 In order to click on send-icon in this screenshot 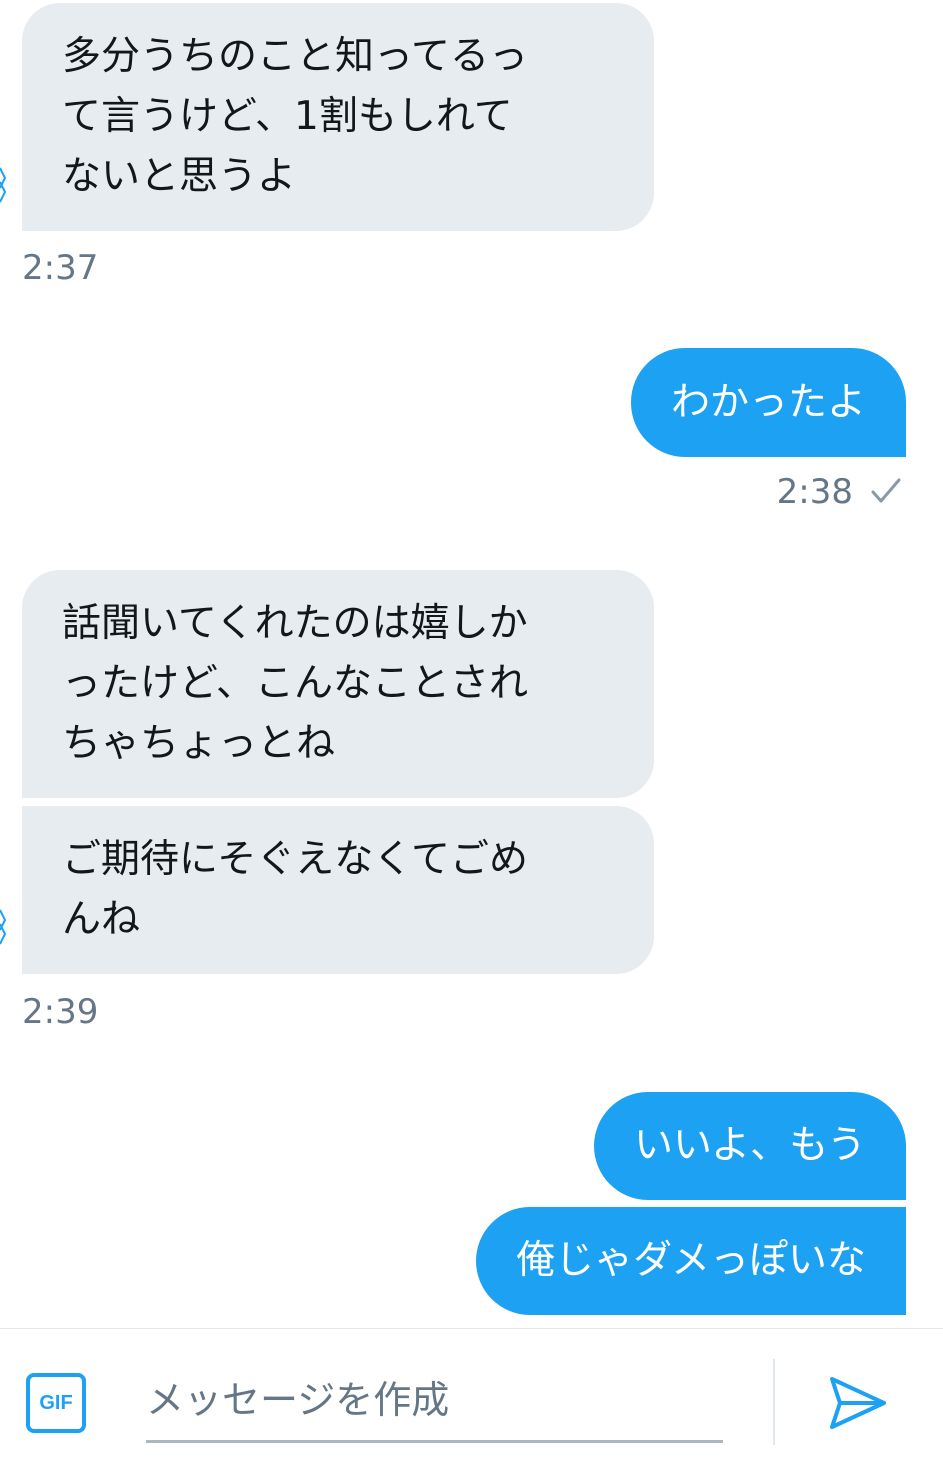, I will do `click(858, 1403)`.